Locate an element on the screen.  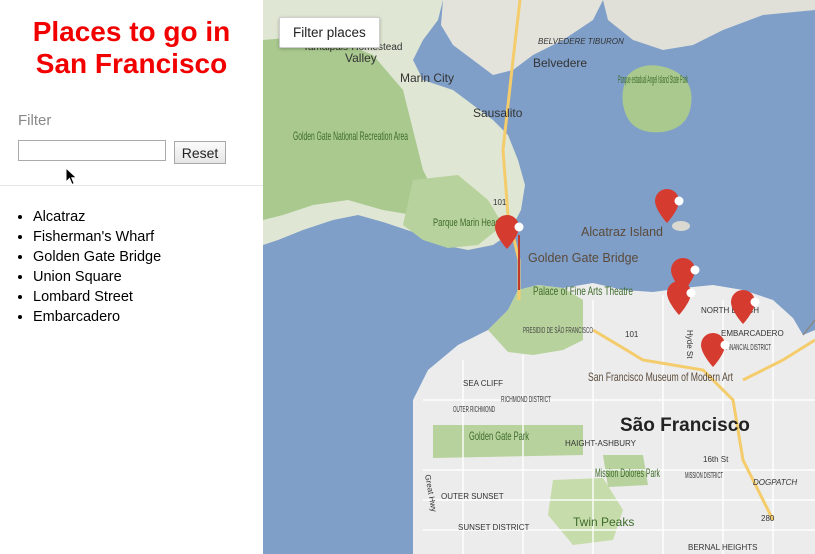
map-label: Valley is located at coordinates (361, 58).